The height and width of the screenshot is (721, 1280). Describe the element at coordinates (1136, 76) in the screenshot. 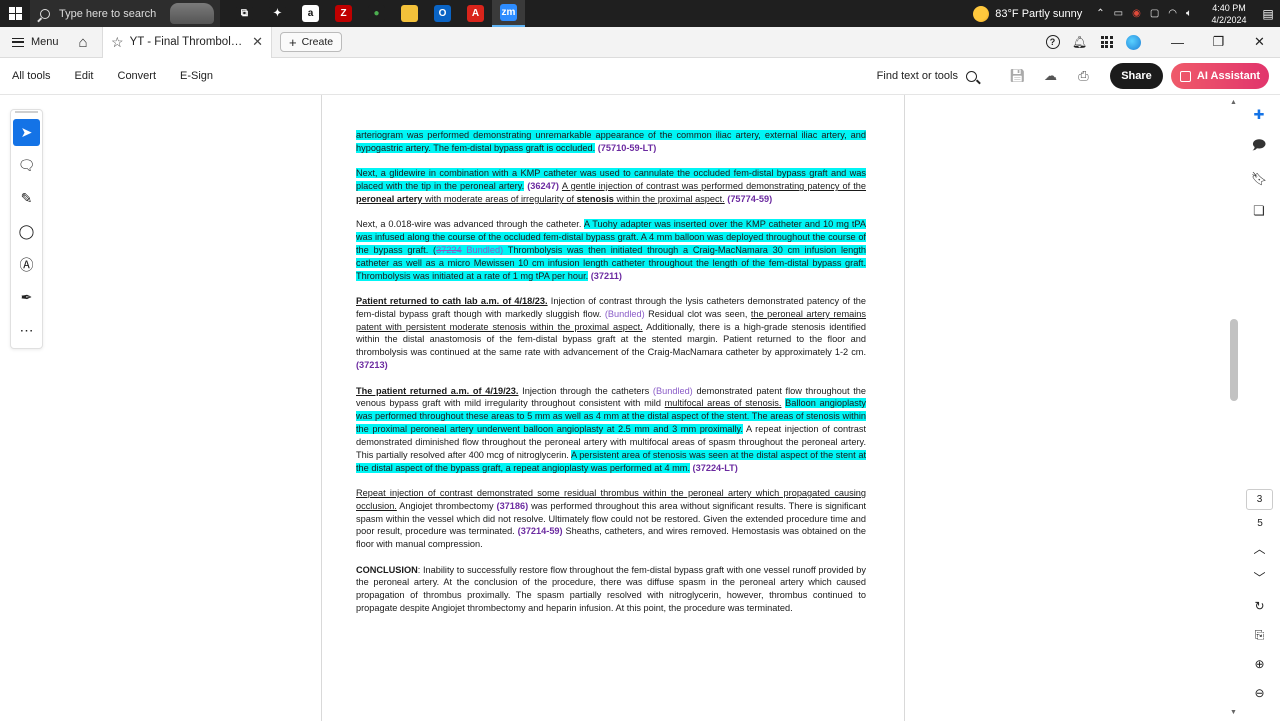

I see `share-button: Share` at that location.